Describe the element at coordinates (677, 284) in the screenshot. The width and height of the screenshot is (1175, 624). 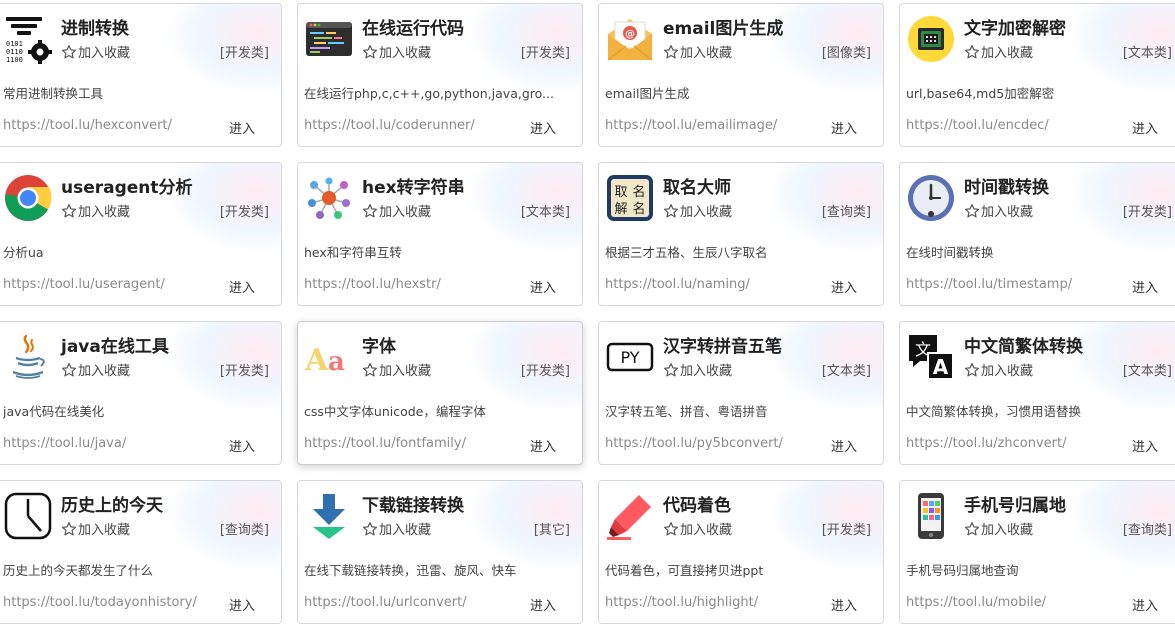
I see `tool-url-link: https://tool.lu/naming/` at that location.